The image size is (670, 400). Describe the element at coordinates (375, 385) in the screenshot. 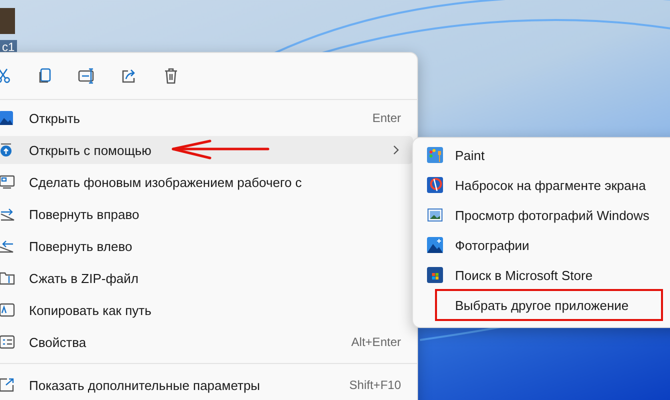

I see `shortcut-text: Shift+F10` at that location.